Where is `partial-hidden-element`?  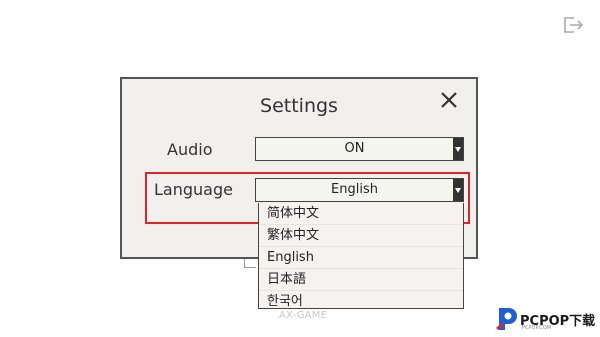 partial-hidden-element is located at coordinates (250, 263).